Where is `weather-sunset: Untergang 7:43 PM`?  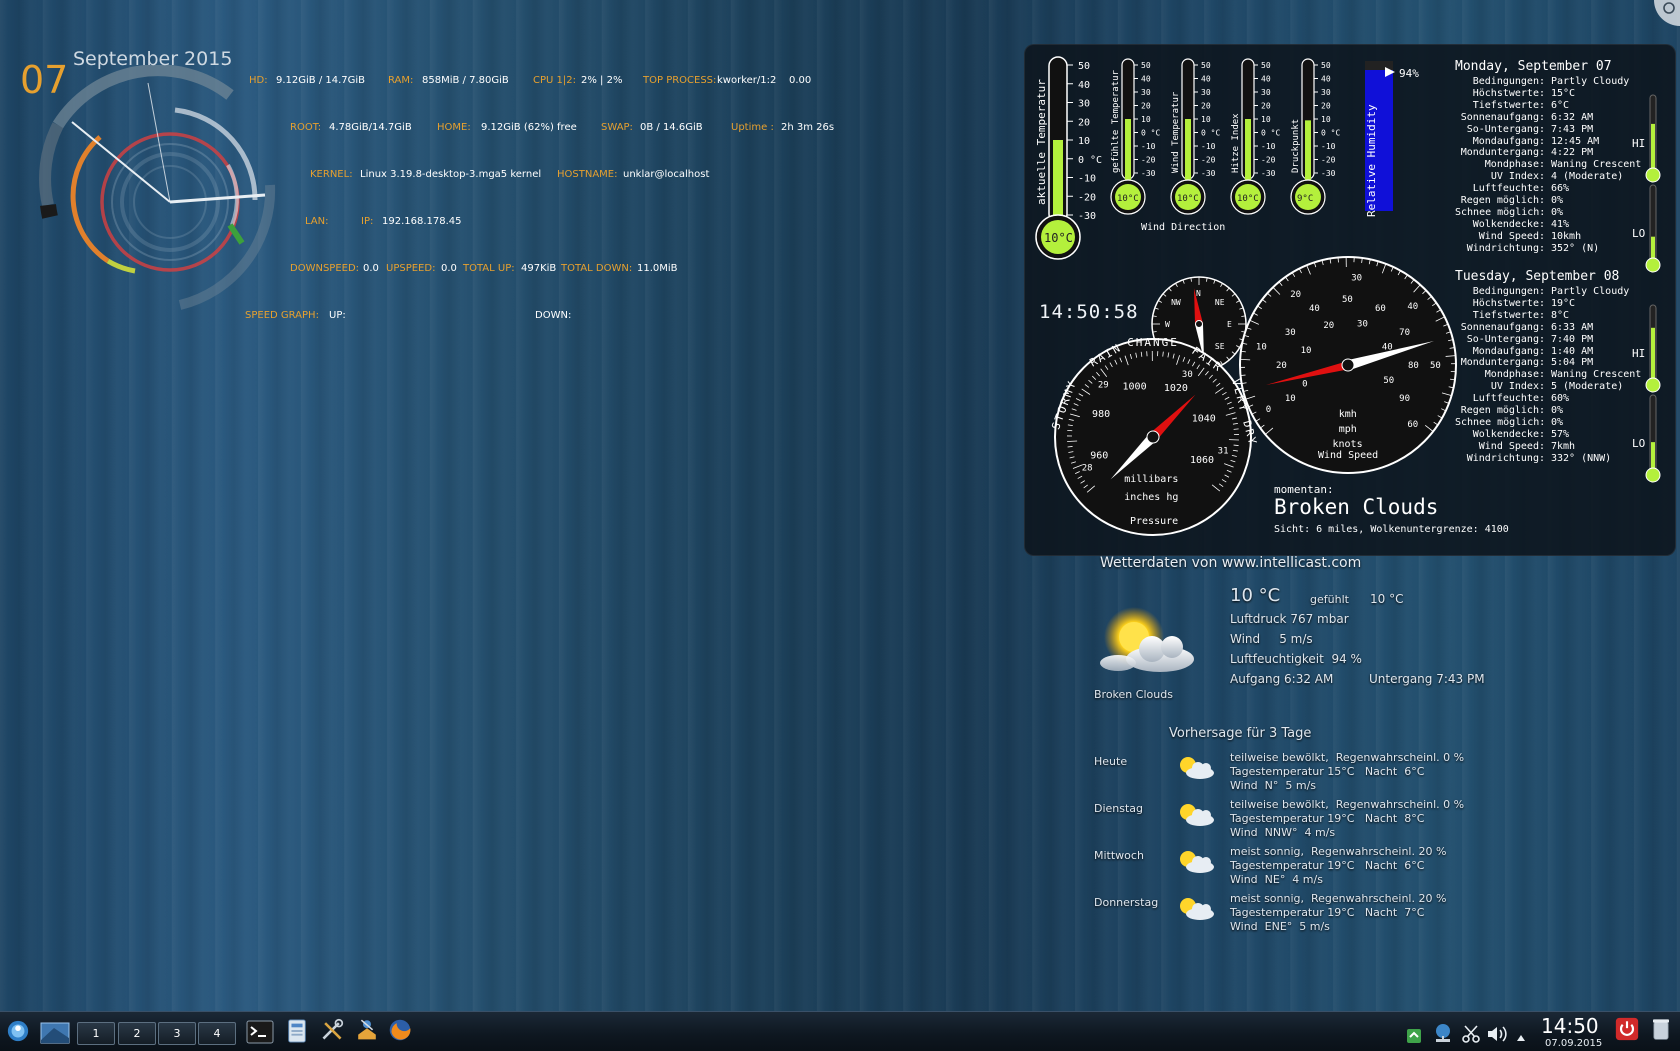
weather-sunset: Untergang 7:43 PM is located at coordinates (1427, 679).